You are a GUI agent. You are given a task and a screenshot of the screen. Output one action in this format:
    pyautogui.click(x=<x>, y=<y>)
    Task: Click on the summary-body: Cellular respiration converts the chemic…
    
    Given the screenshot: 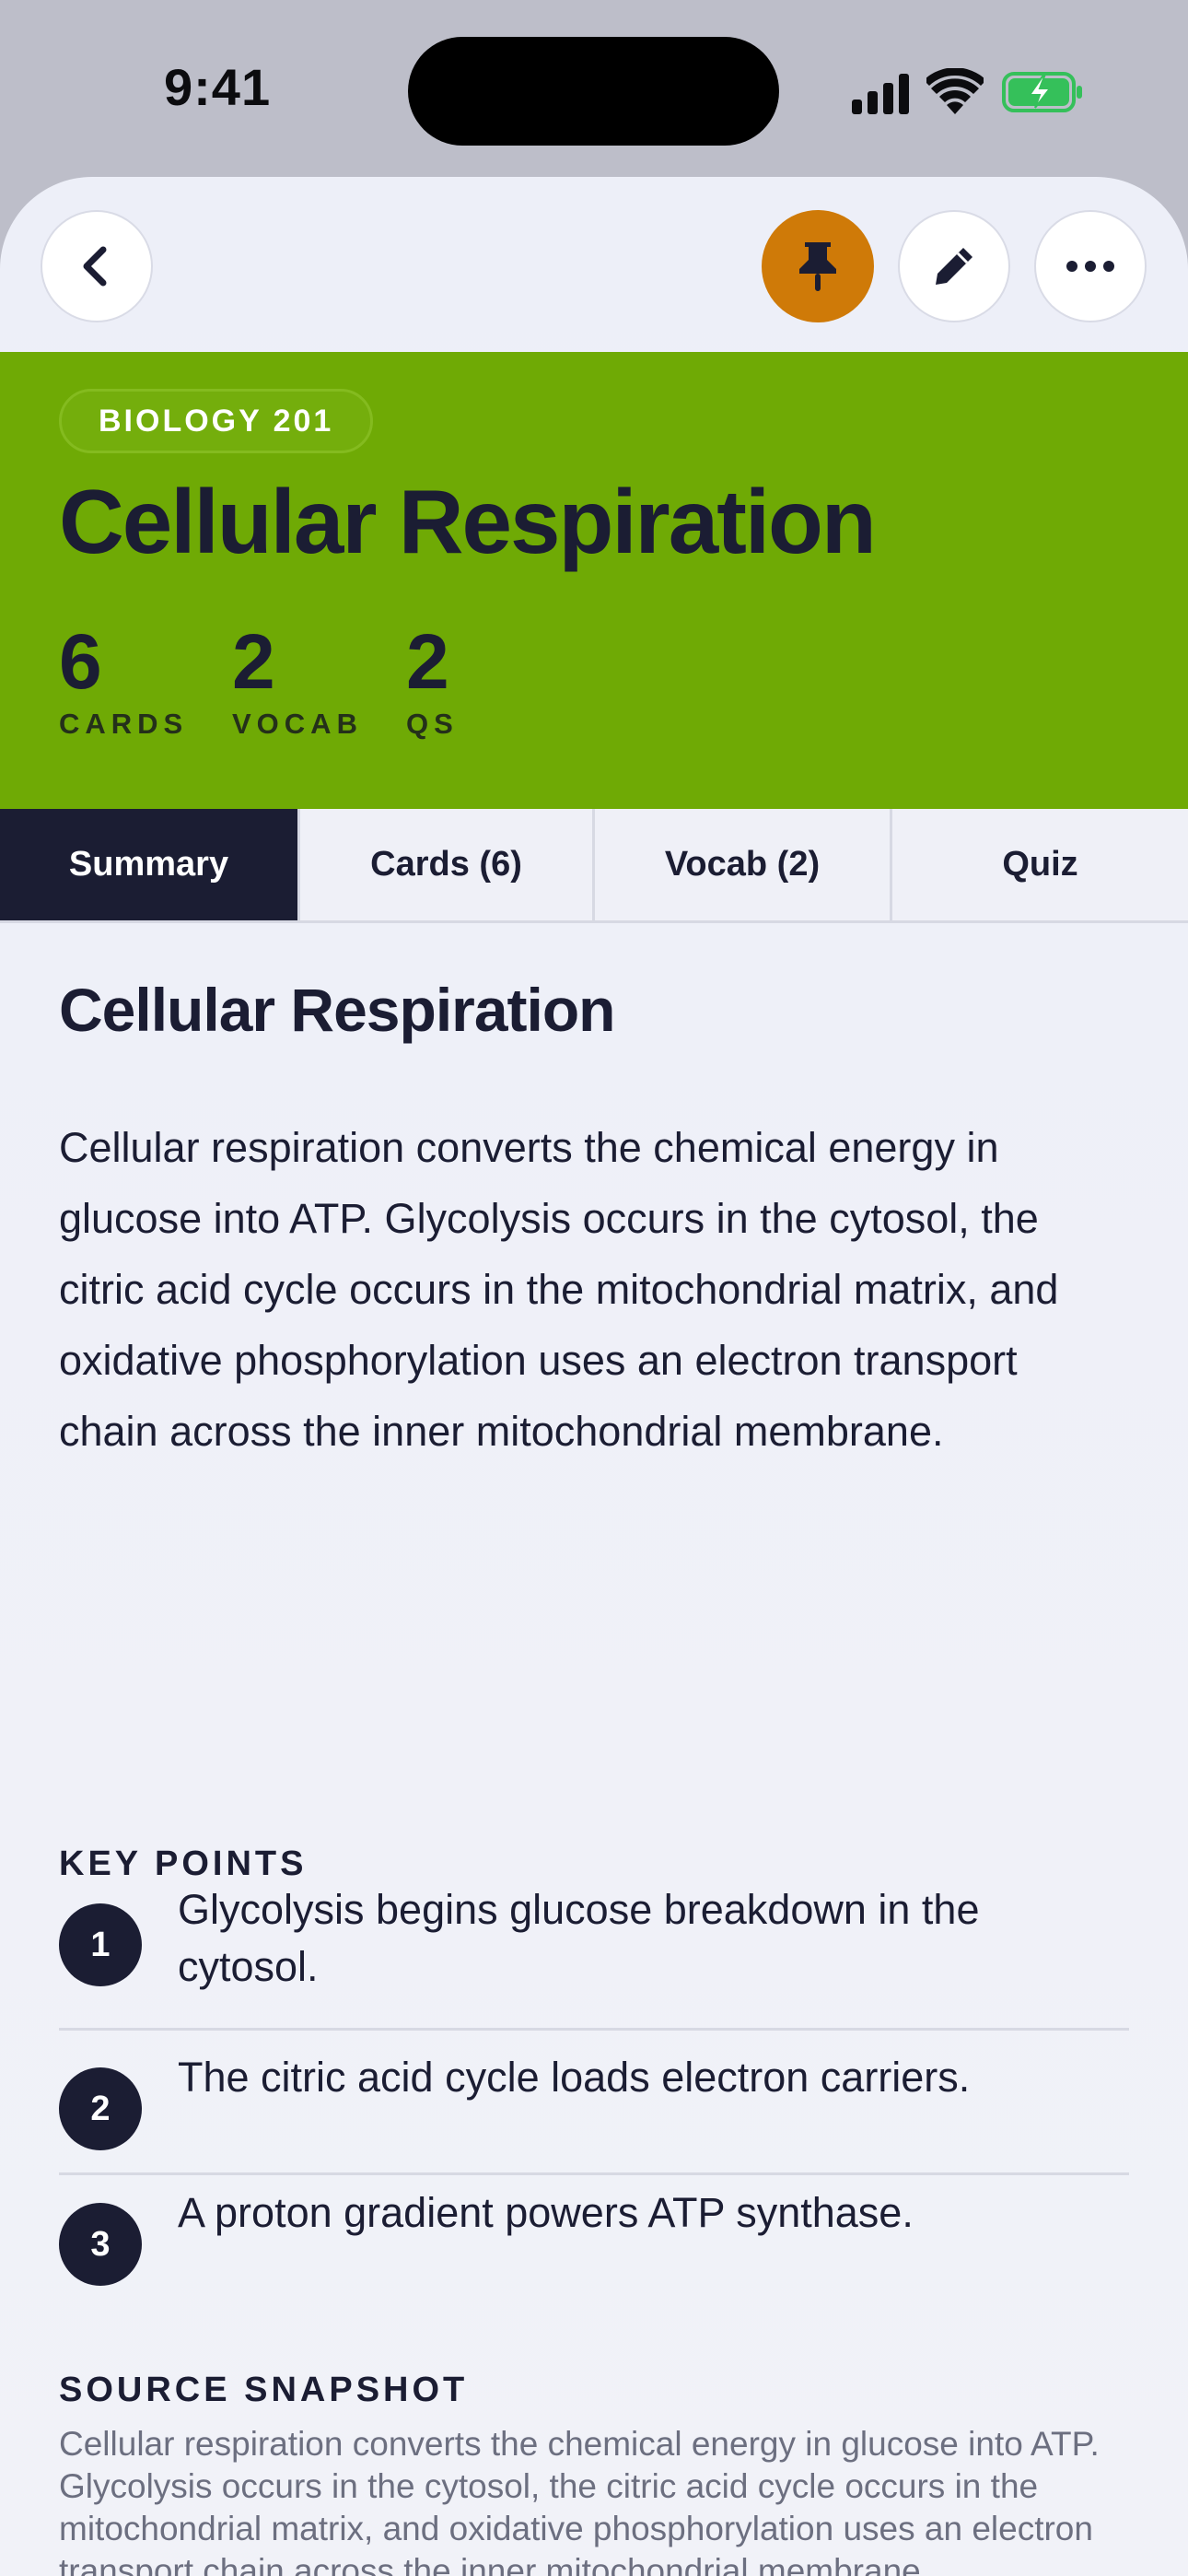 What is the action you would take?
    pyautogui.click(x=559, y=1289)
    